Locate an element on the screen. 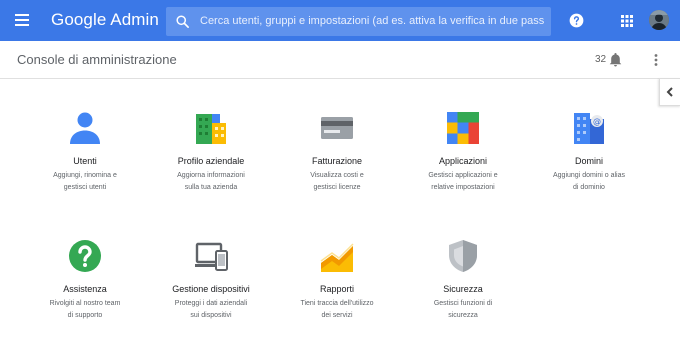  help-icon is located at coordinates (576, 20).